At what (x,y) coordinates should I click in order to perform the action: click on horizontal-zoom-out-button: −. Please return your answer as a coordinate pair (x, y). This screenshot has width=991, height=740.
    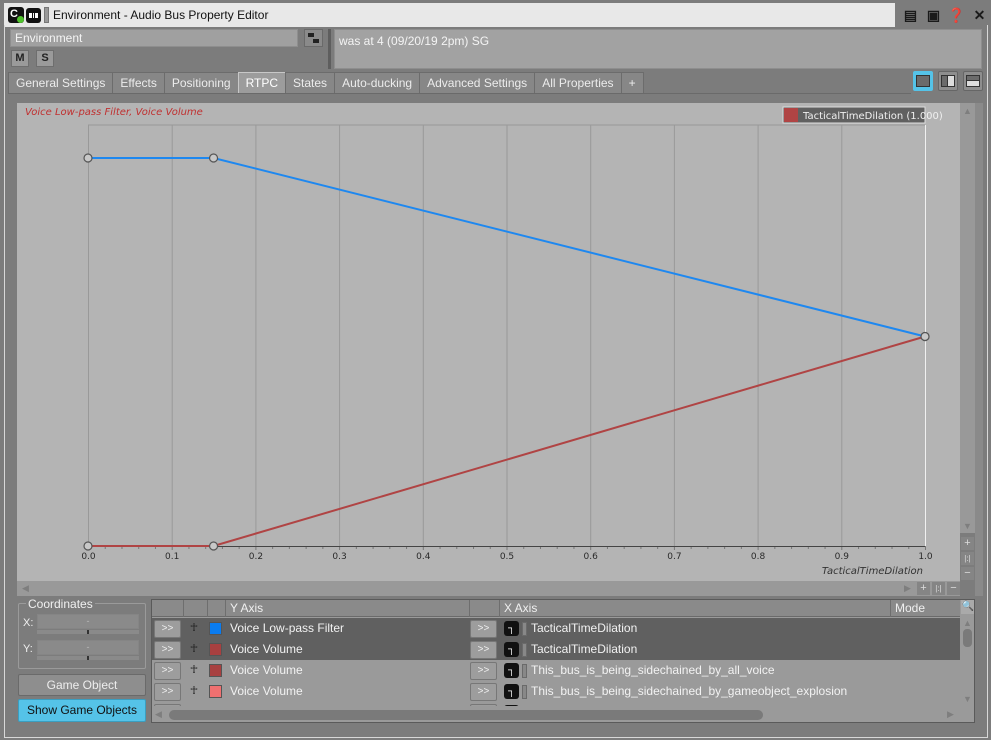
    Looking at the image, I should click on (953, 588).